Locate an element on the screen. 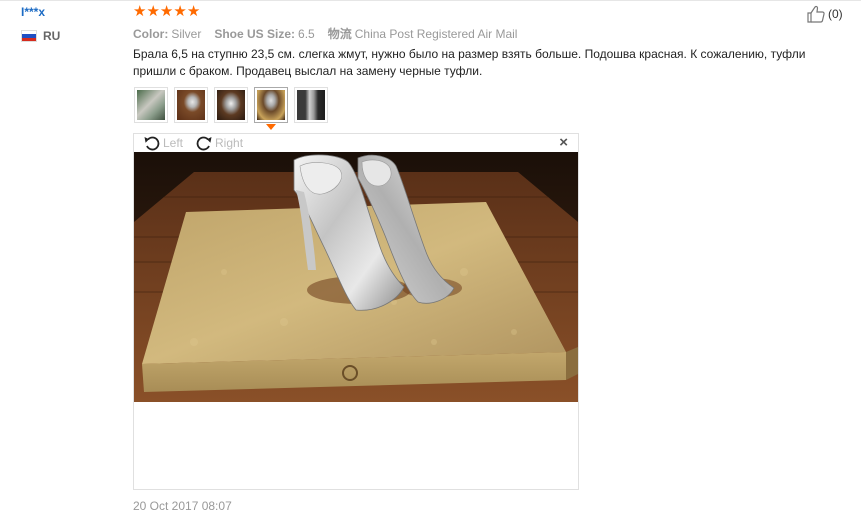 The height and width of the screenshot is (523, 861). rotate-left-button: Left is located at coordinates (163, 143).